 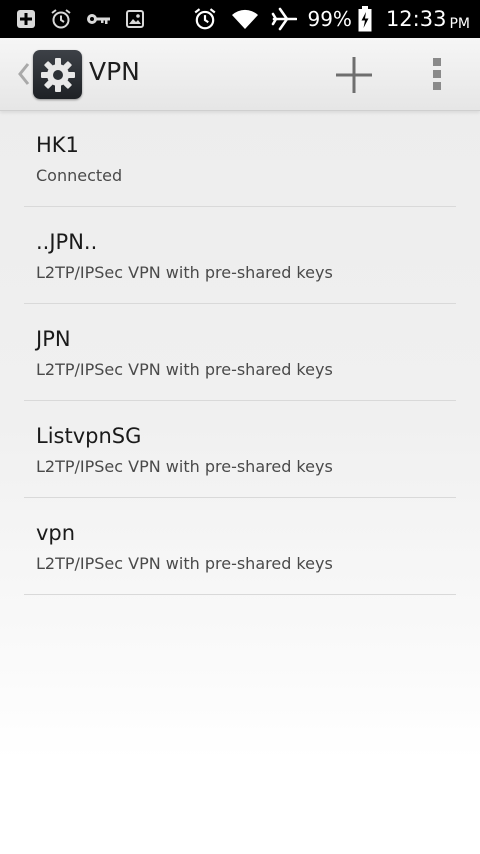 I want to click on status-bar: 99% 12:33 PM, so click(x=240, y=19).